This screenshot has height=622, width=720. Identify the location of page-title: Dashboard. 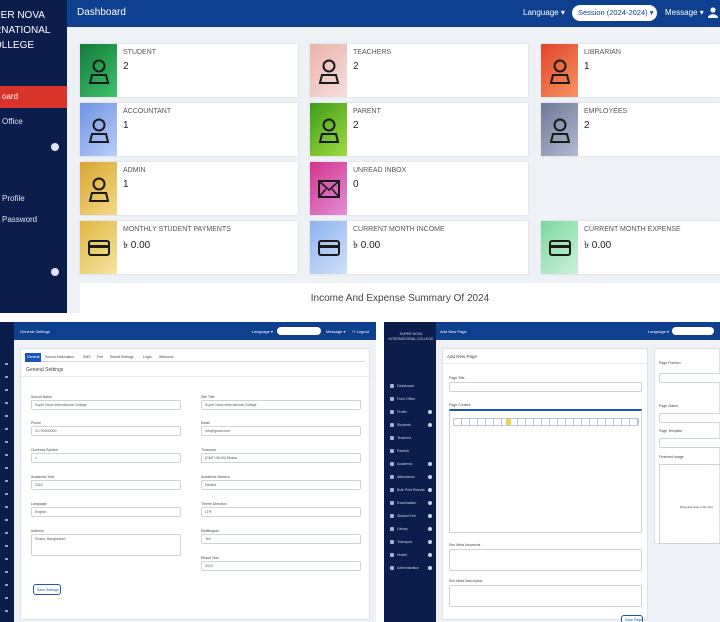
(101, 12).